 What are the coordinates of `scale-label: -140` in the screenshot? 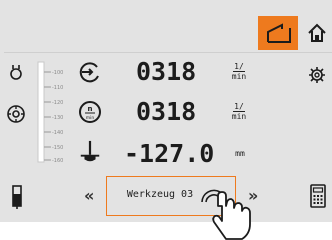 It's located at (57, 133).